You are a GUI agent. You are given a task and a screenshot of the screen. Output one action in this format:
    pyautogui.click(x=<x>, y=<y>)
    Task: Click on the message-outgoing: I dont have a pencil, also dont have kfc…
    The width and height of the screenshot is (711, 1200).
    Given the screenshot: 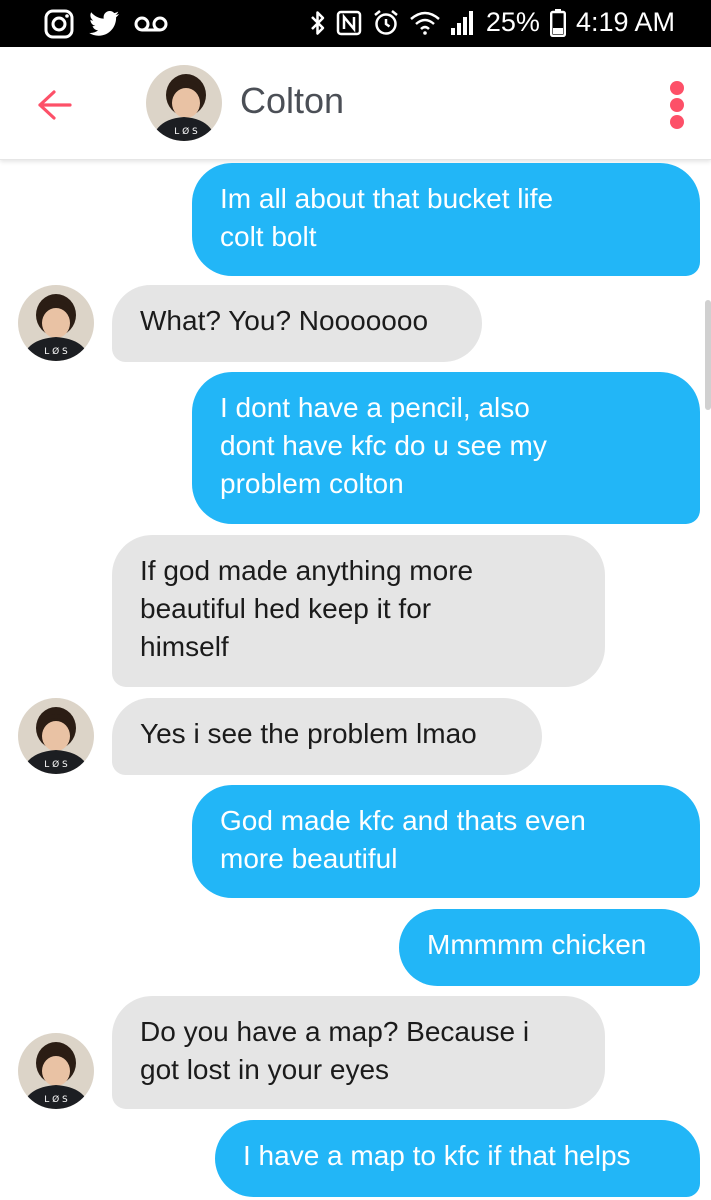 What is the action you would take?
    pyautogui.click(x=446, y=448)
    